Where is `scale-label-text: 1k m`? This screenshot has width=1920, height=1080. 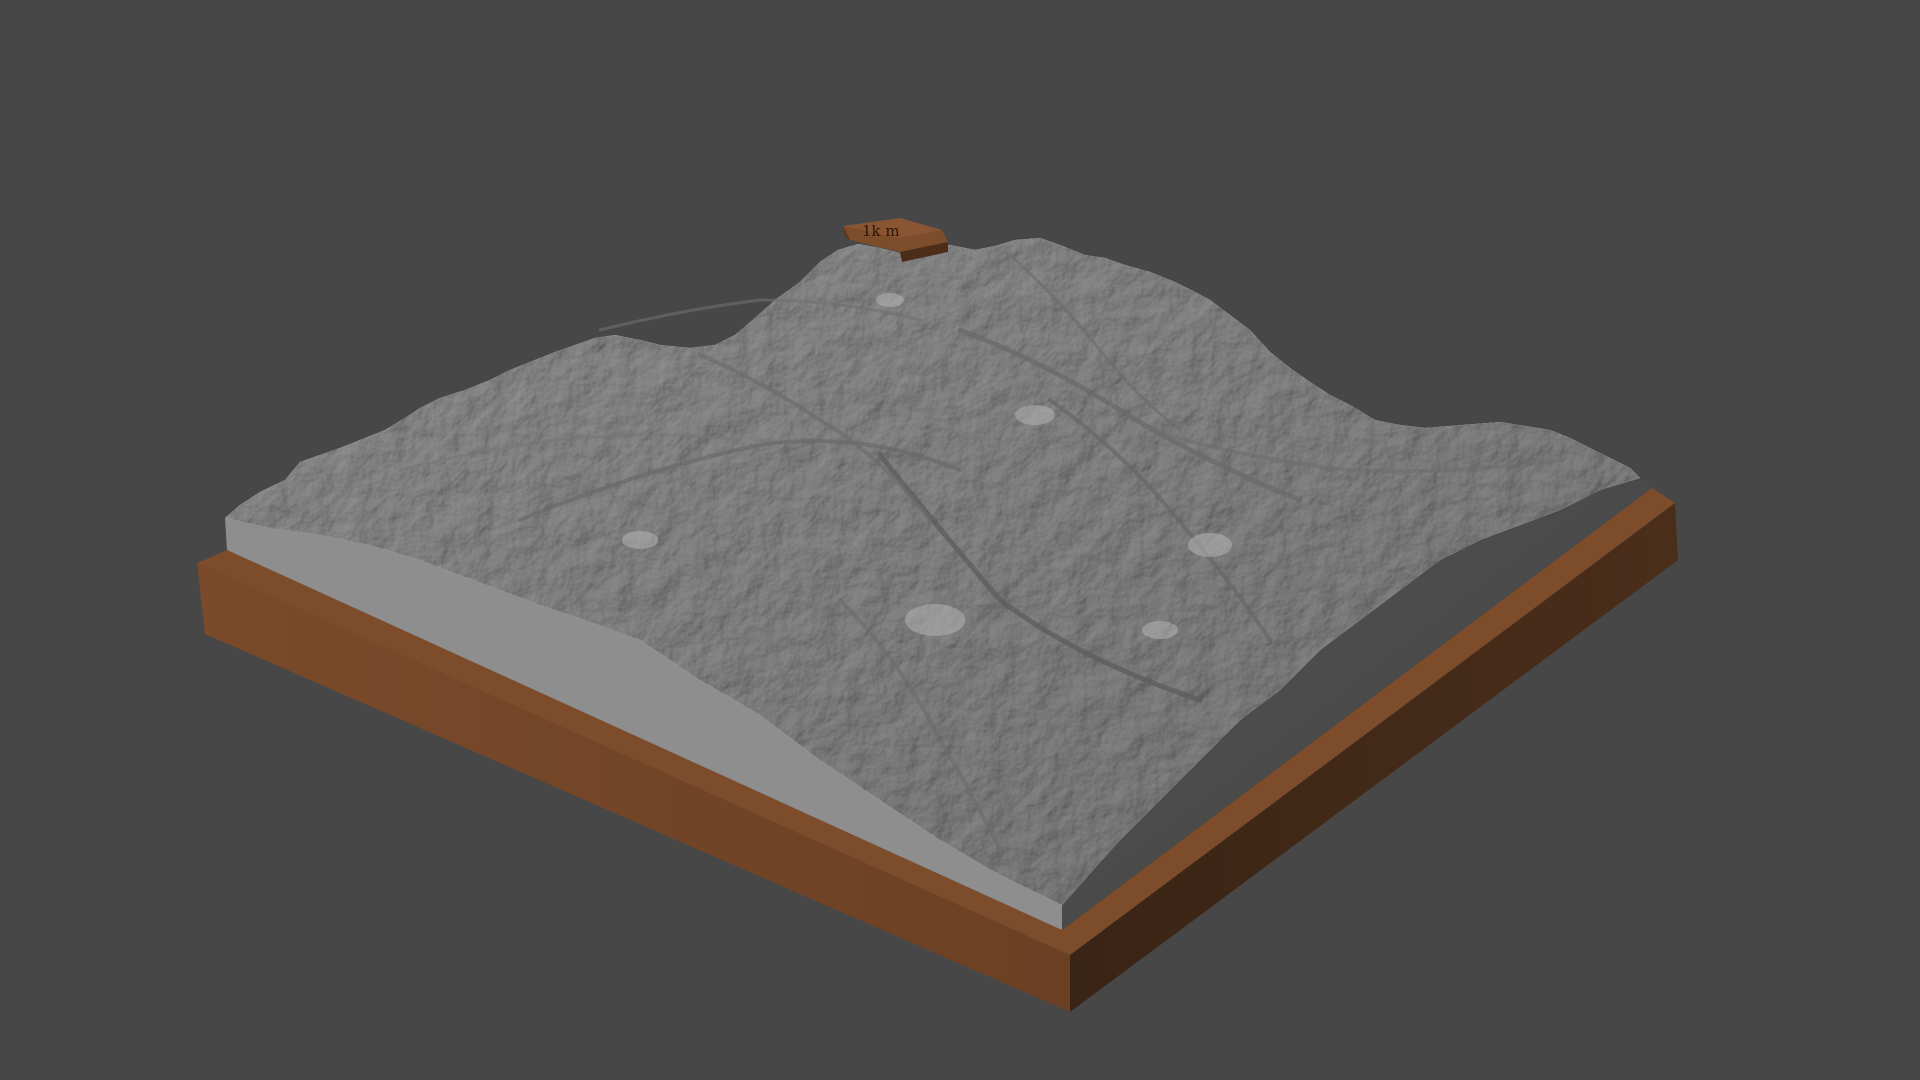 scale-label-text: 1k m is located at coordinates (881, 231).